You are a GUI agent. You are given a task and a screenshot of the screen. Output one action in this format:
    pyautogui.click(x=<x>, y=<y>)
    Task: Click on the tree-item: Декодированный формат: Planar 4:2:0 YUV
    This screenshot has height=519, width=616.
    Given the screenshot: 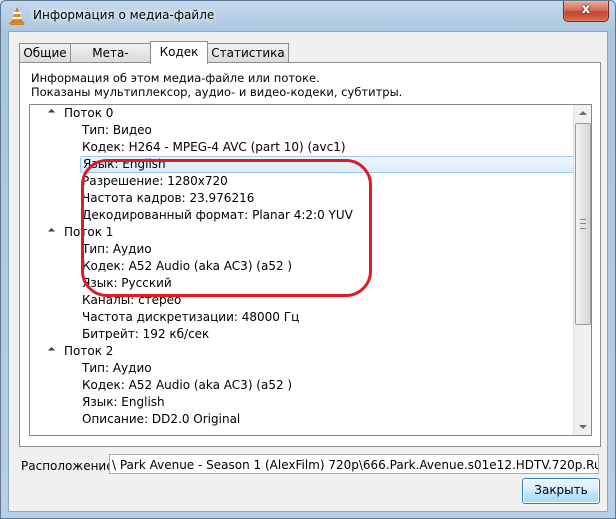 What is the action you would take?
    pyautogui.click(x=191, y=215)
    